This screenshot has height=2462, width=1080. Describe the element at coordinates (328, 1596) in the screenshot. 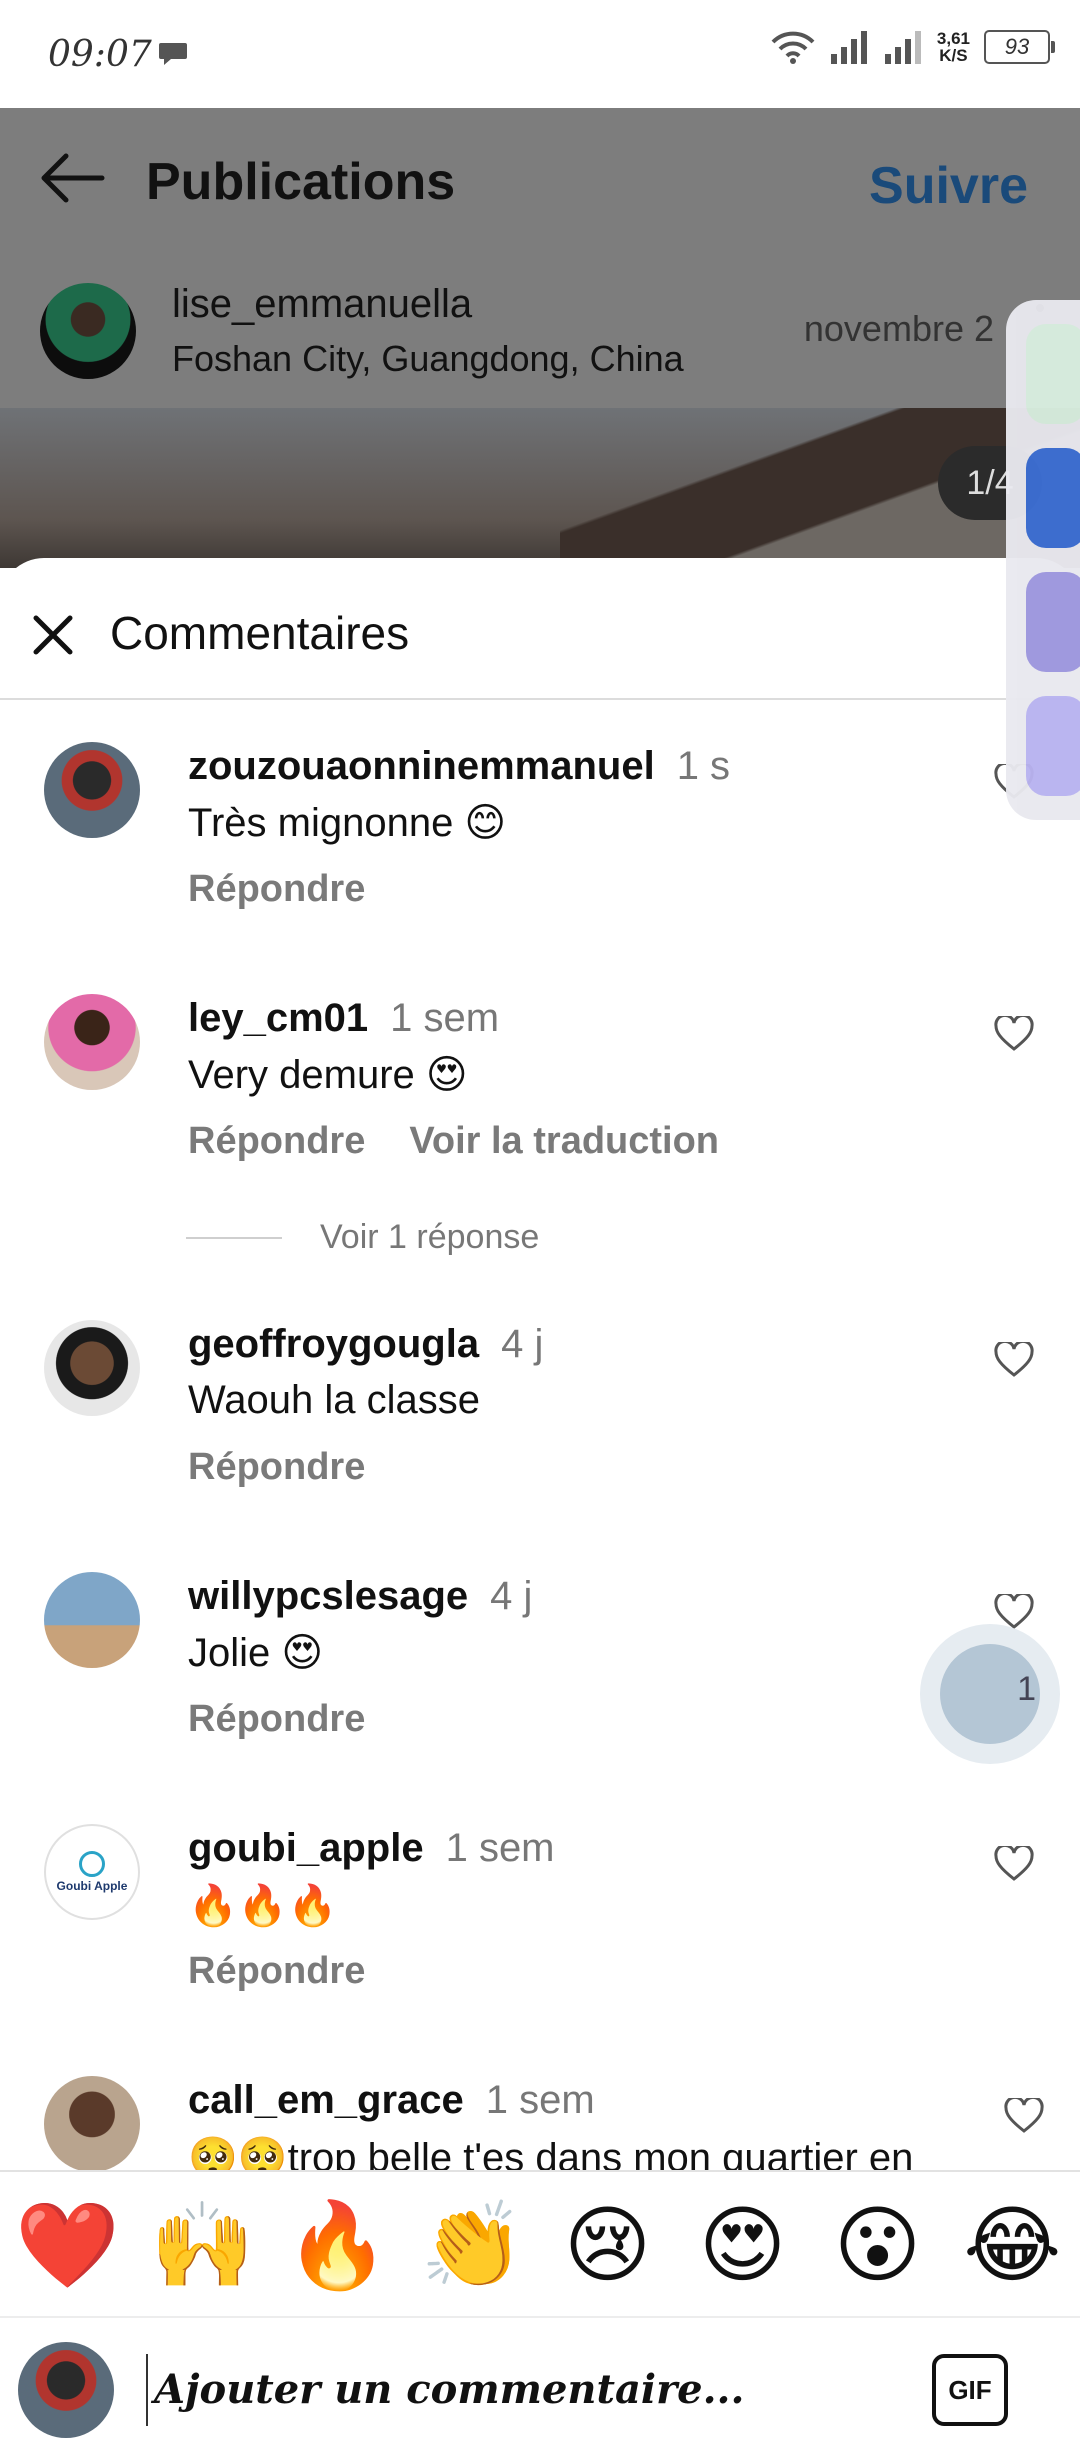

I see `comment-username-text: willypcslesage` at that location.